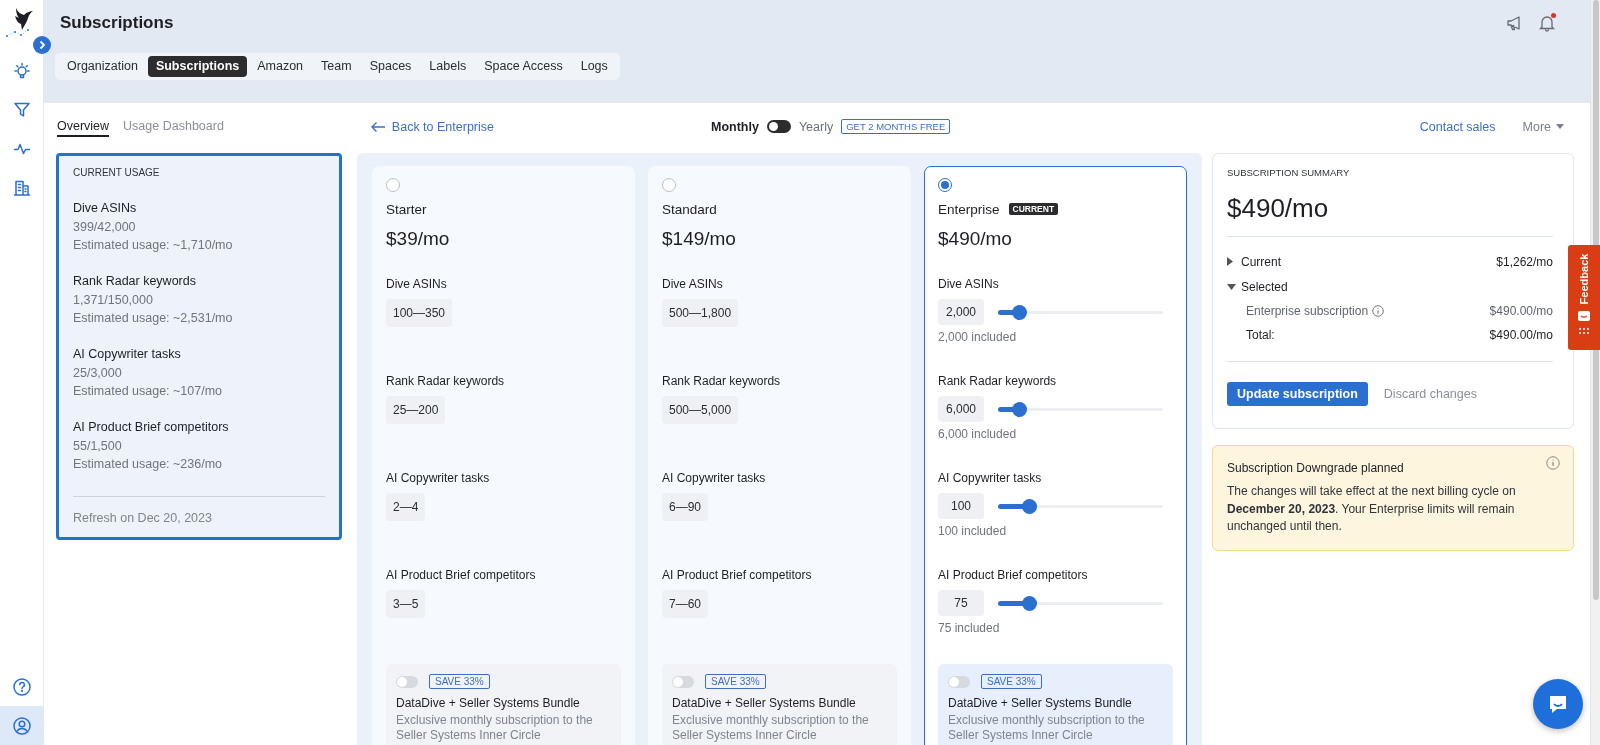  What do you see at coordinates (153, 318) in the screenshot?
I see `usage-estimate: Estimated usage: ~2,531/mo` at bounding box center [153, 318].